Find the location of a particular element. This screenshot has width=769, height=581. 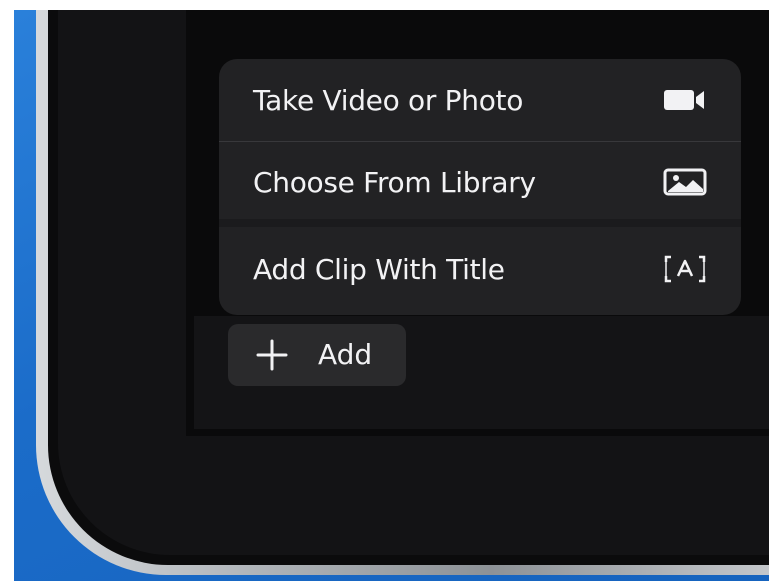

plus-icon is located at coordinates (272, 355).